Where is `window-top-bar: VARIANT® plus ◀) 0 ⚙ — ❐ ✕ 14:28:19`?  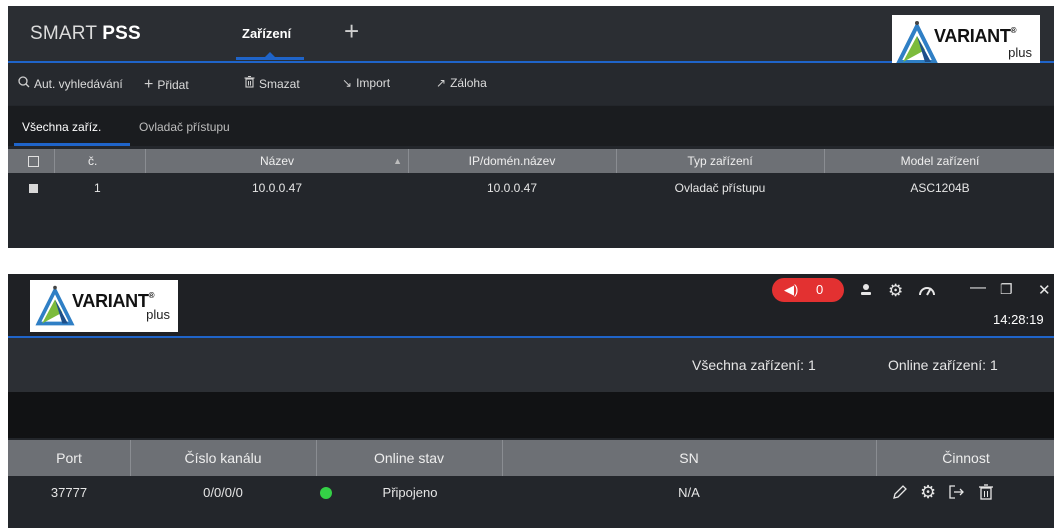
window-top-bar: VARIANT® plus ◀) 0 ⚙ — ❐ ✕ 14:28:19 is located at coordinates (531, 306).